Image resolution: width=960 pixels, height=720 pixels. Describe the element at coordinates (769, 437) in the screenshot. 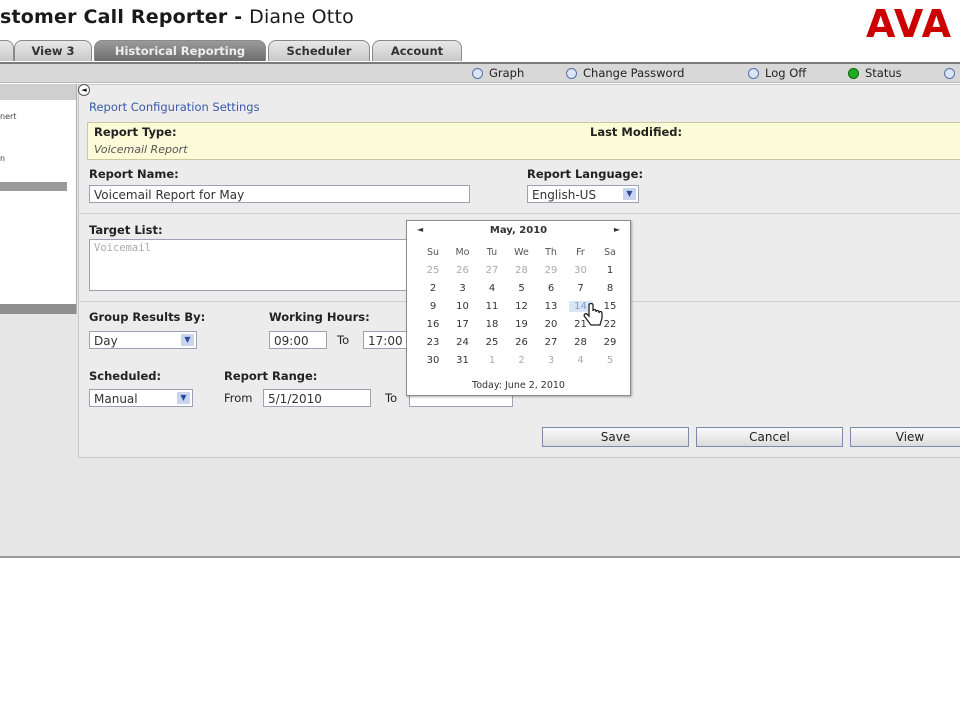

I see `cancel-button: Cancel` at that location.